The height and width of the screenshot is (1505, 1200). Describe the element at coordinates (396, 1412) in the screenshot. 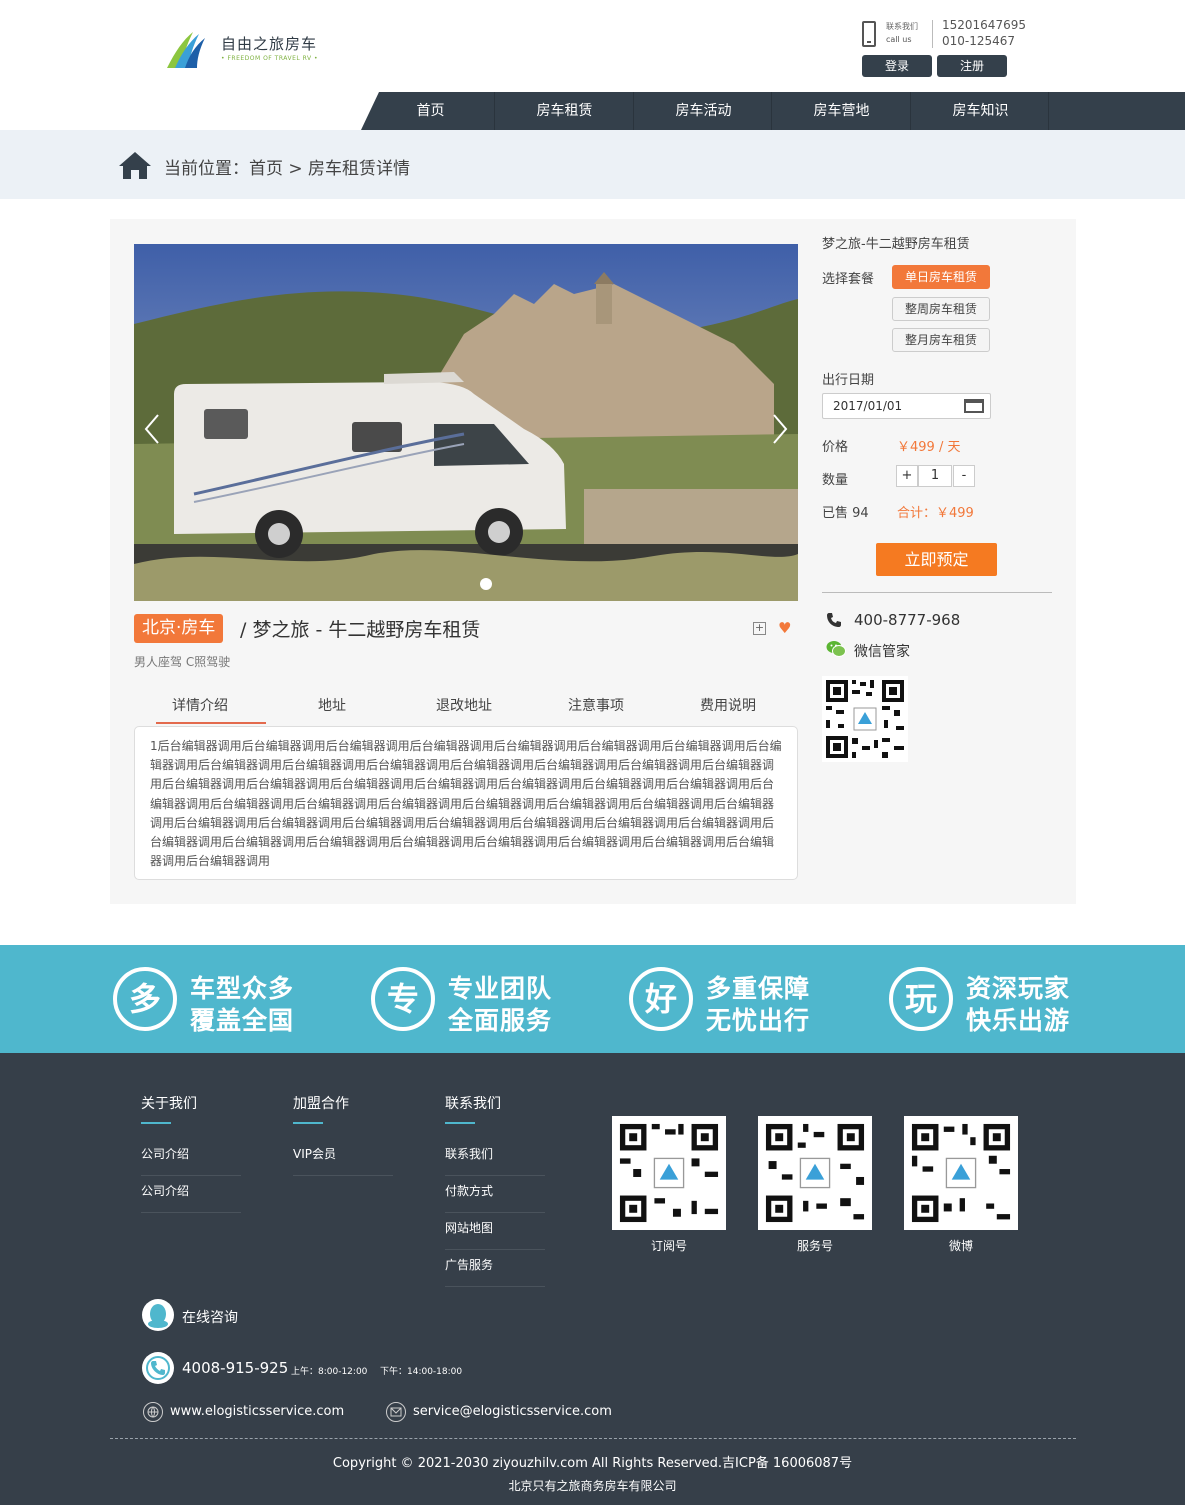

I see `email-icon` at that location.